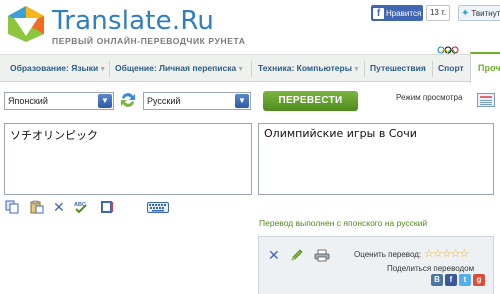 This screenshot has height=294, width=500. I want to click on nav-item-sport: Спорт, so click(451, 68).